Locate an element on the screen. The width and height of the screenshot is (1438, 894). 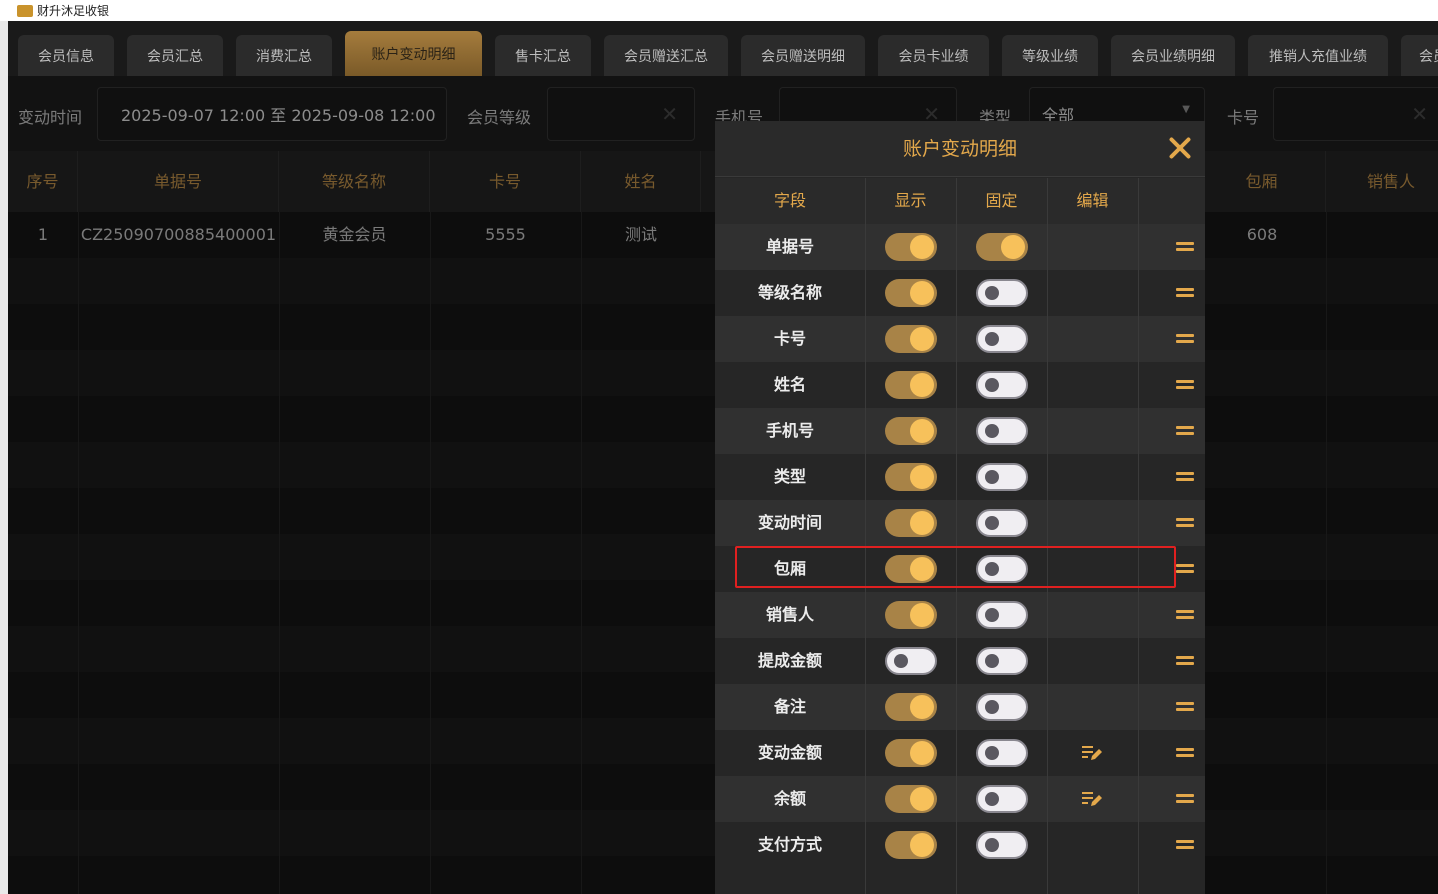
window-title: 财升沐足收银 is located at coordinates (73, 11).